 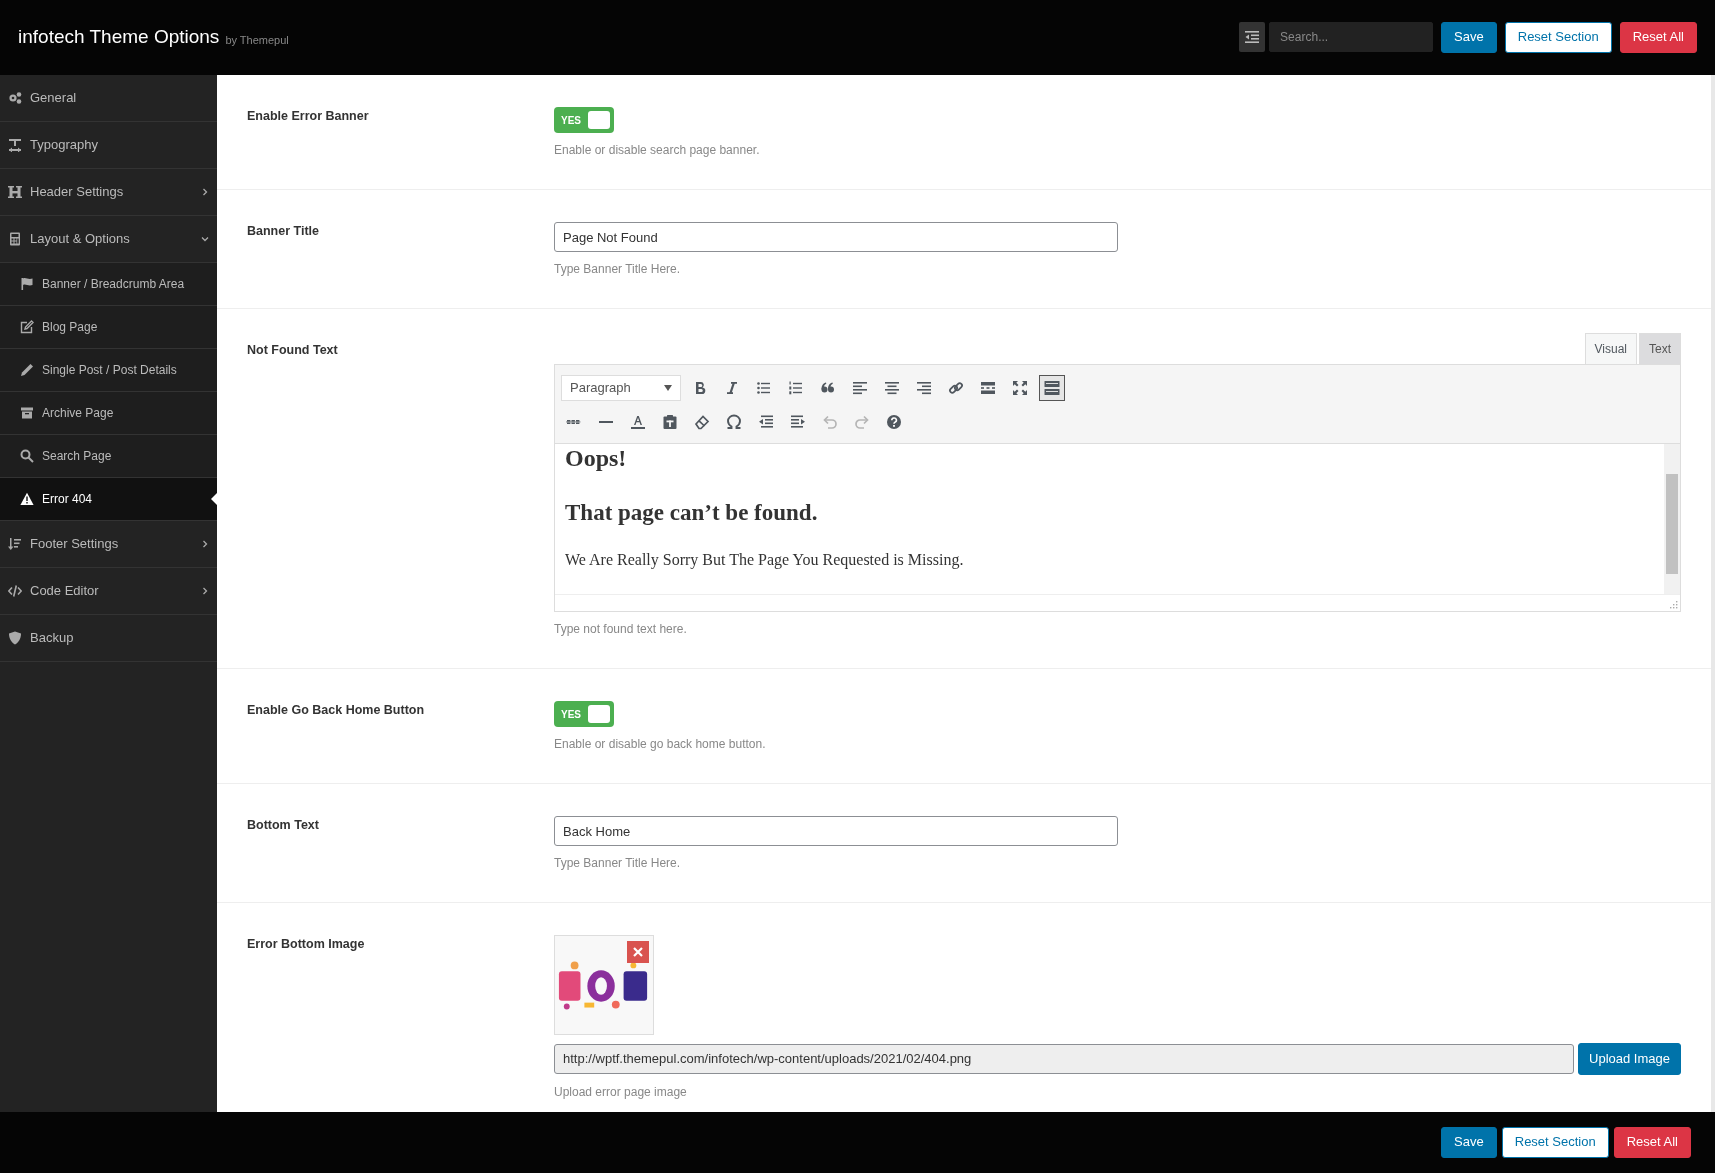 What do you see at coordinates (734, 422) in the screenshot?
I see `omega-icon` at bounding box center [734, 422].